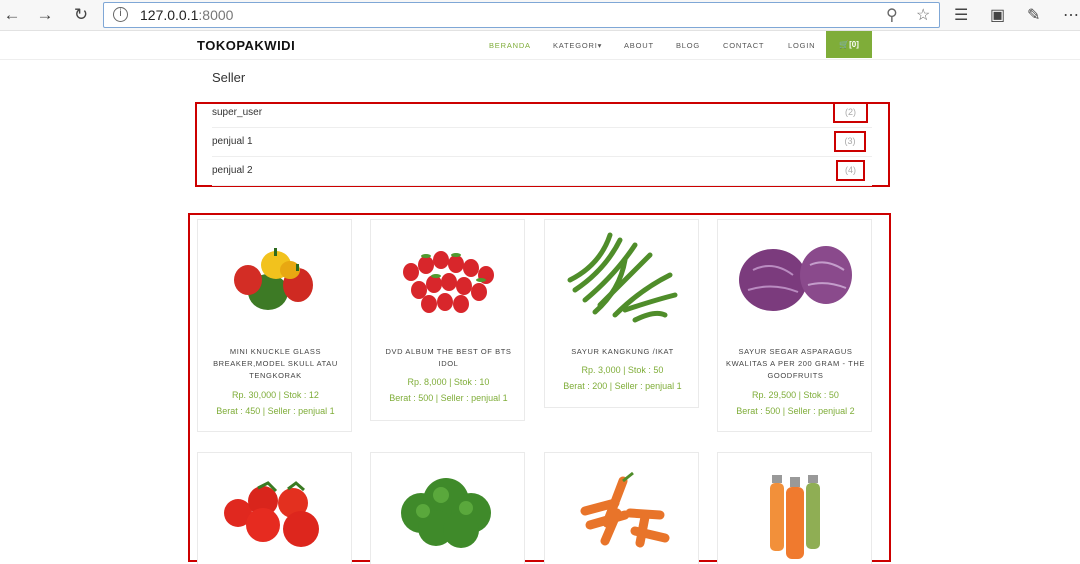 This screenshot has height=564, width=1080. I want to click on address-bar: i 127.0.0.1:8000 ⚲ ☆, so click(521, 15).